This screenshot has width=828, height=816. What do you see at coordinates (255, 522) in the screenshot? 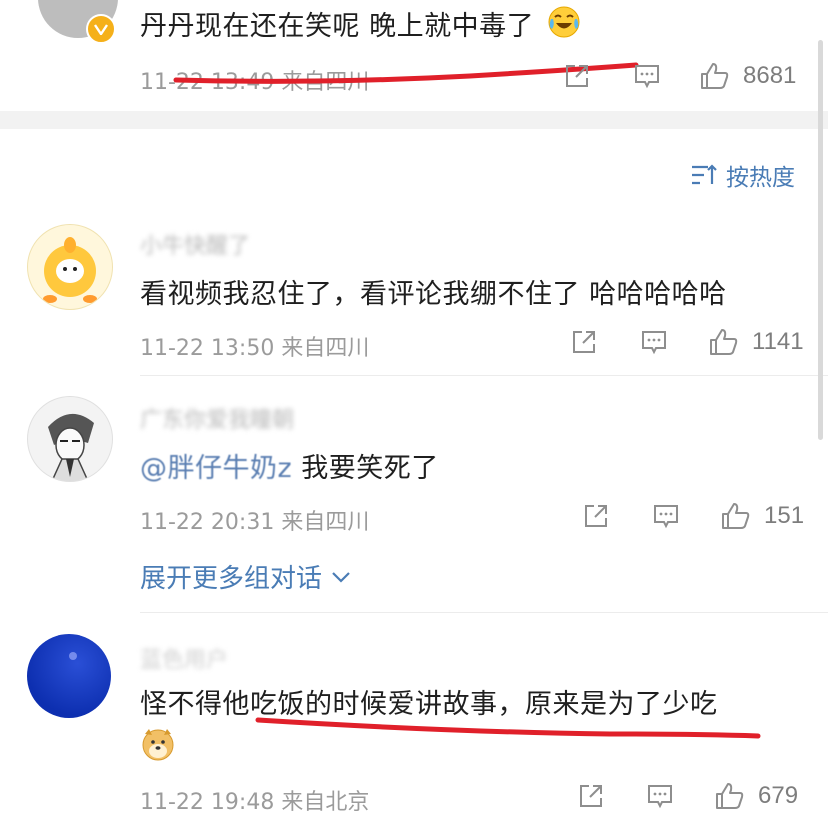
I see `comment-meta: 11-22 20:31 来自四川` at bounding box center [255, 522].